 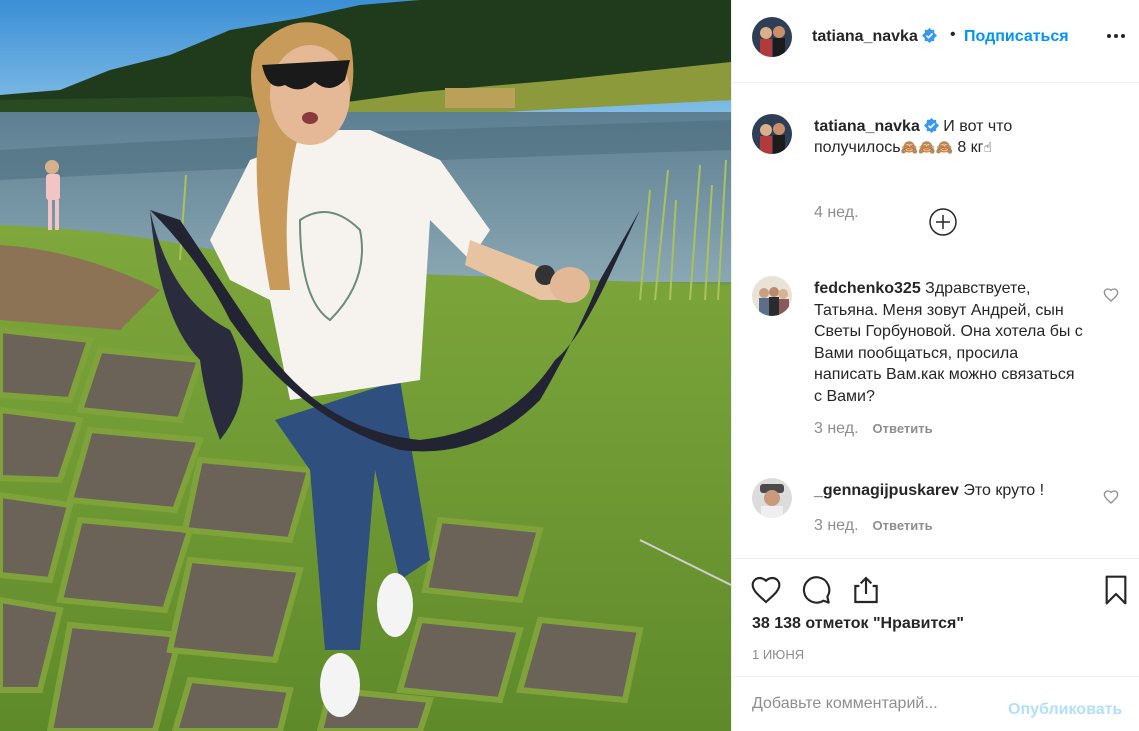 I want to click on bookmark-icon, so click(x=1116, y=590).